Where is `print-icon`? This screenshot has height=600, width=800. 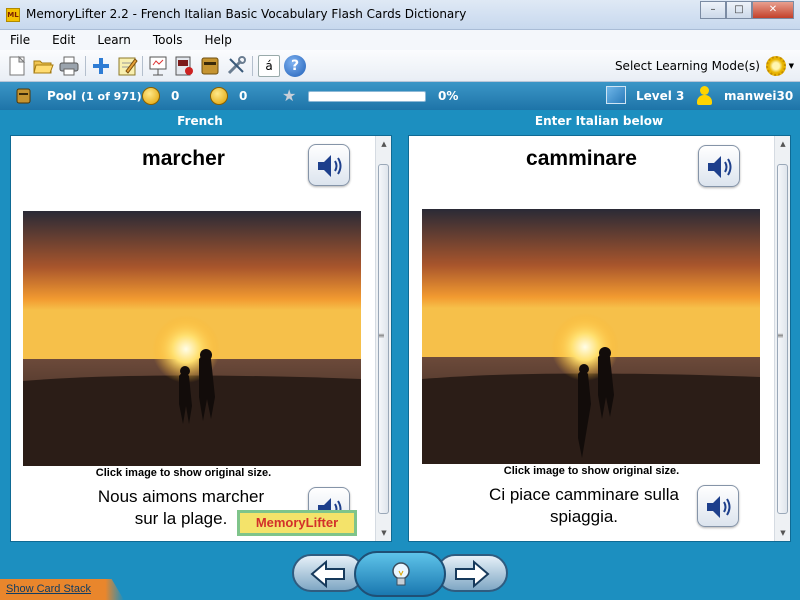
print-icon is located at coordinates (69, 66).